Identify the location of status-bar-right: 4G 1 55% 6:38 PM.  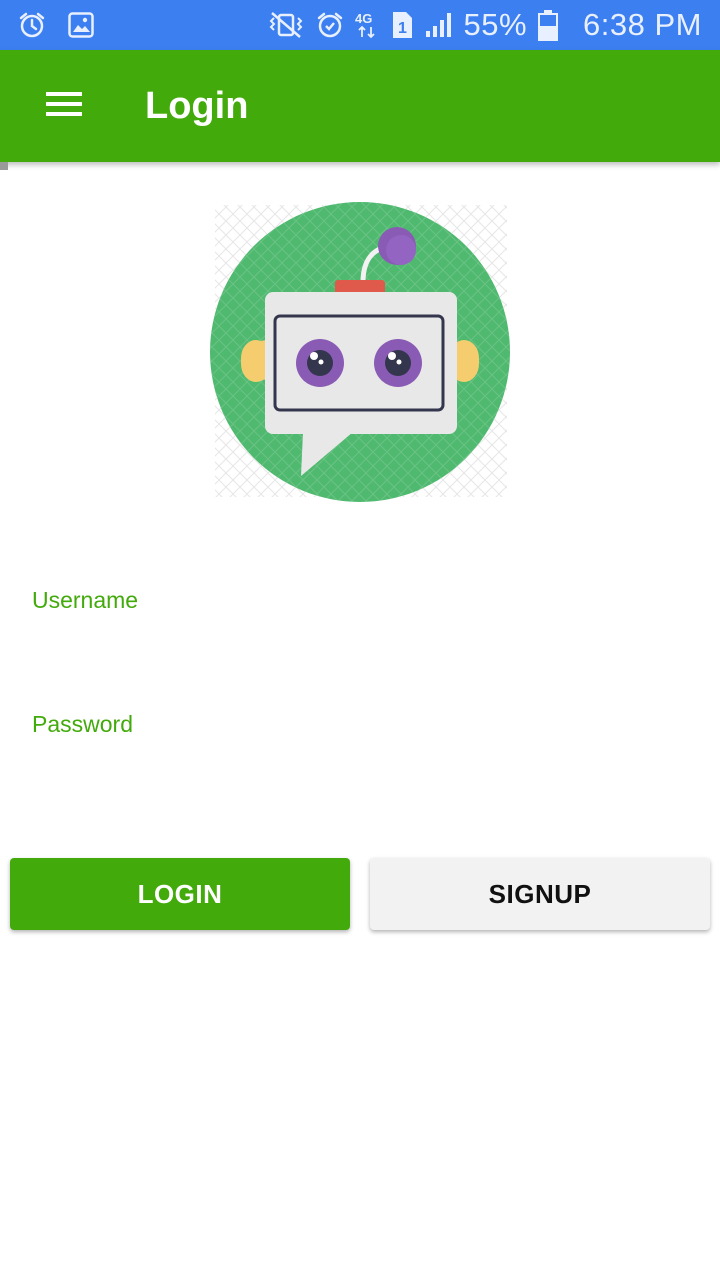
(484, 25).